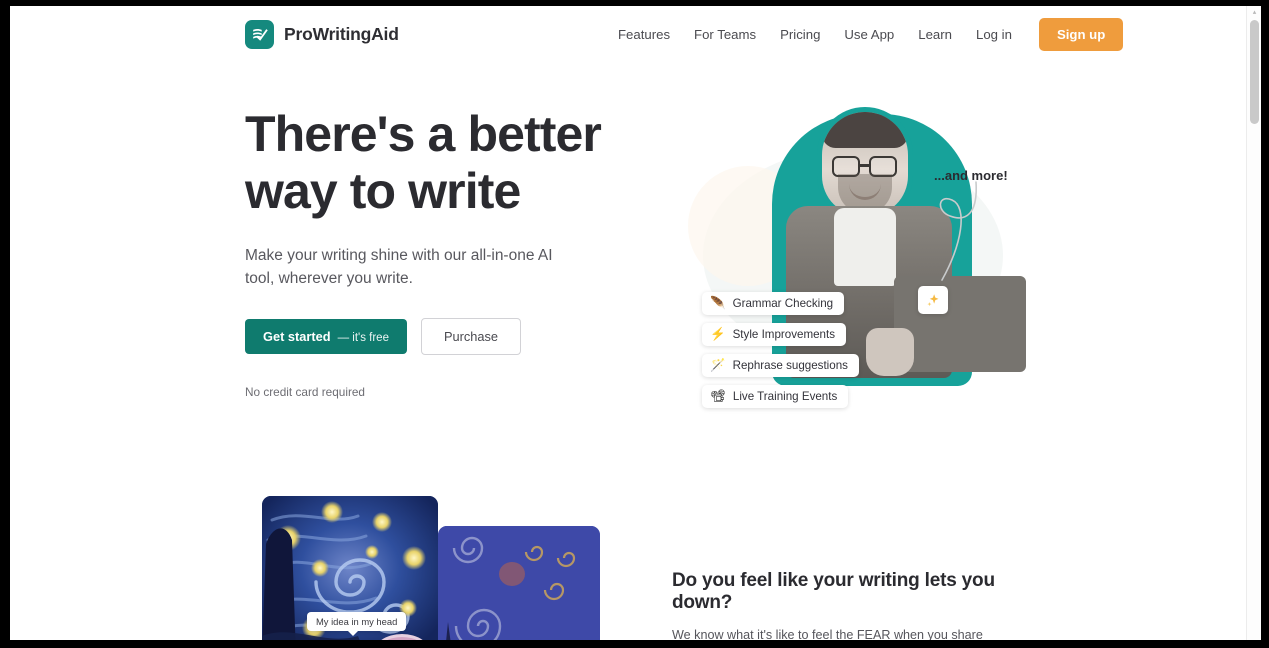 This screenshot has width=1269, height=648. Describe the element at coordinates (1254, 12) in the screenshot. I see `scroll-up-arrow-icon: ▴` at that location.